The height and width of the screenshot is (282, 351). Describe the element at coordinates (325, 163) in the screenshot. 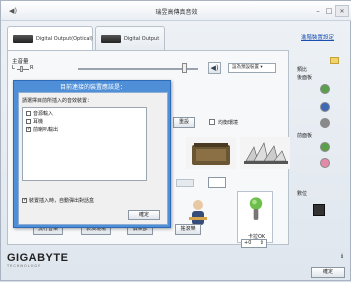

I see `jack-front-pink-icon` at that location.